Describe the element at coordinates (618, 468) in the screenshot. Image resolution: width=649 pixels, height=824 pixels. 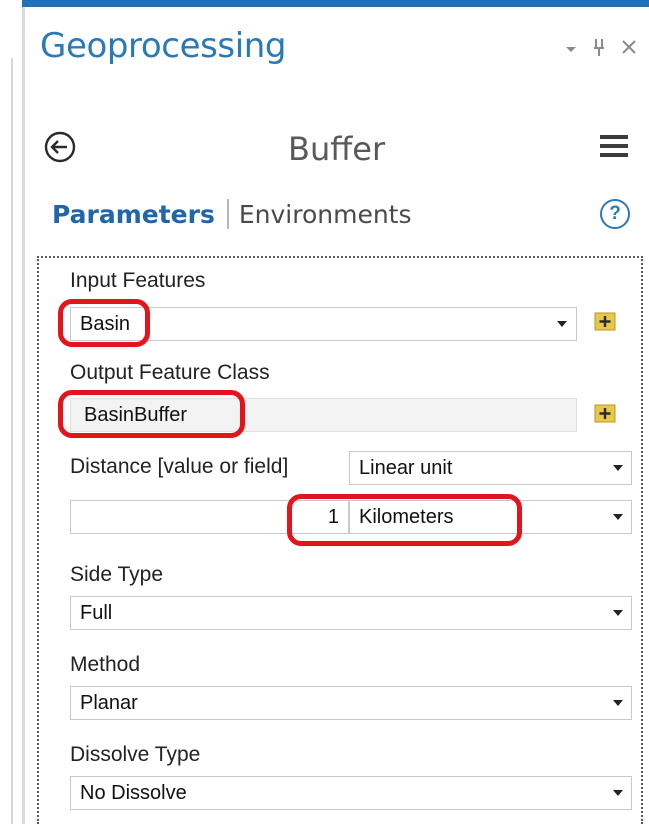
I see `distance-type-chevron-down-icon` at that location.